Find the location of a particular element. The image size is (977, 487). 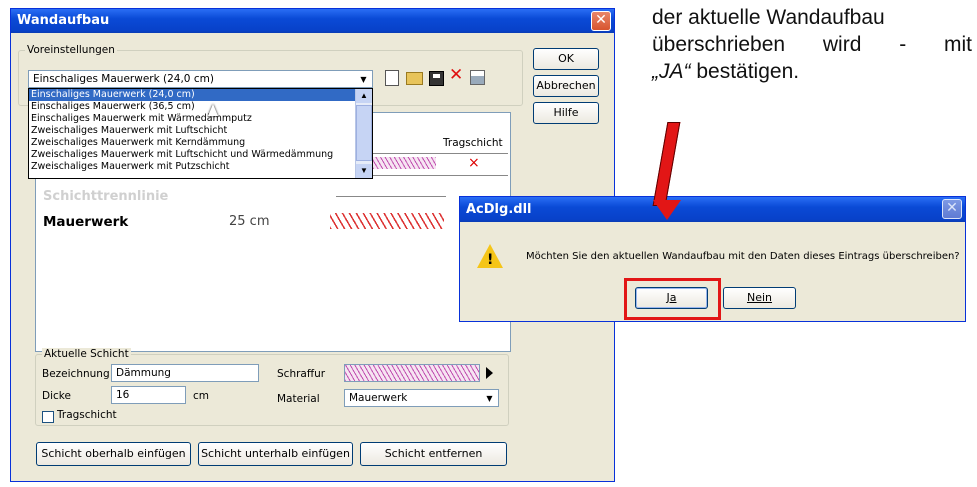

separator-line is located at coordinates (391, 196).